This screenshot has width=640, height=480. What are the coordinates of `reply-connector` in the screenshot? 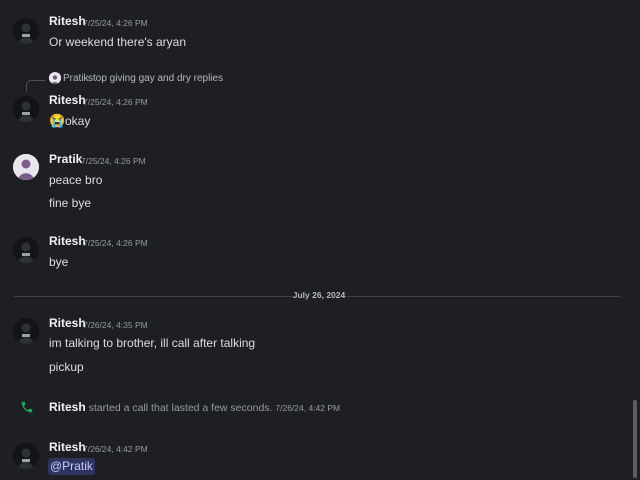 It's located at (35, 85).